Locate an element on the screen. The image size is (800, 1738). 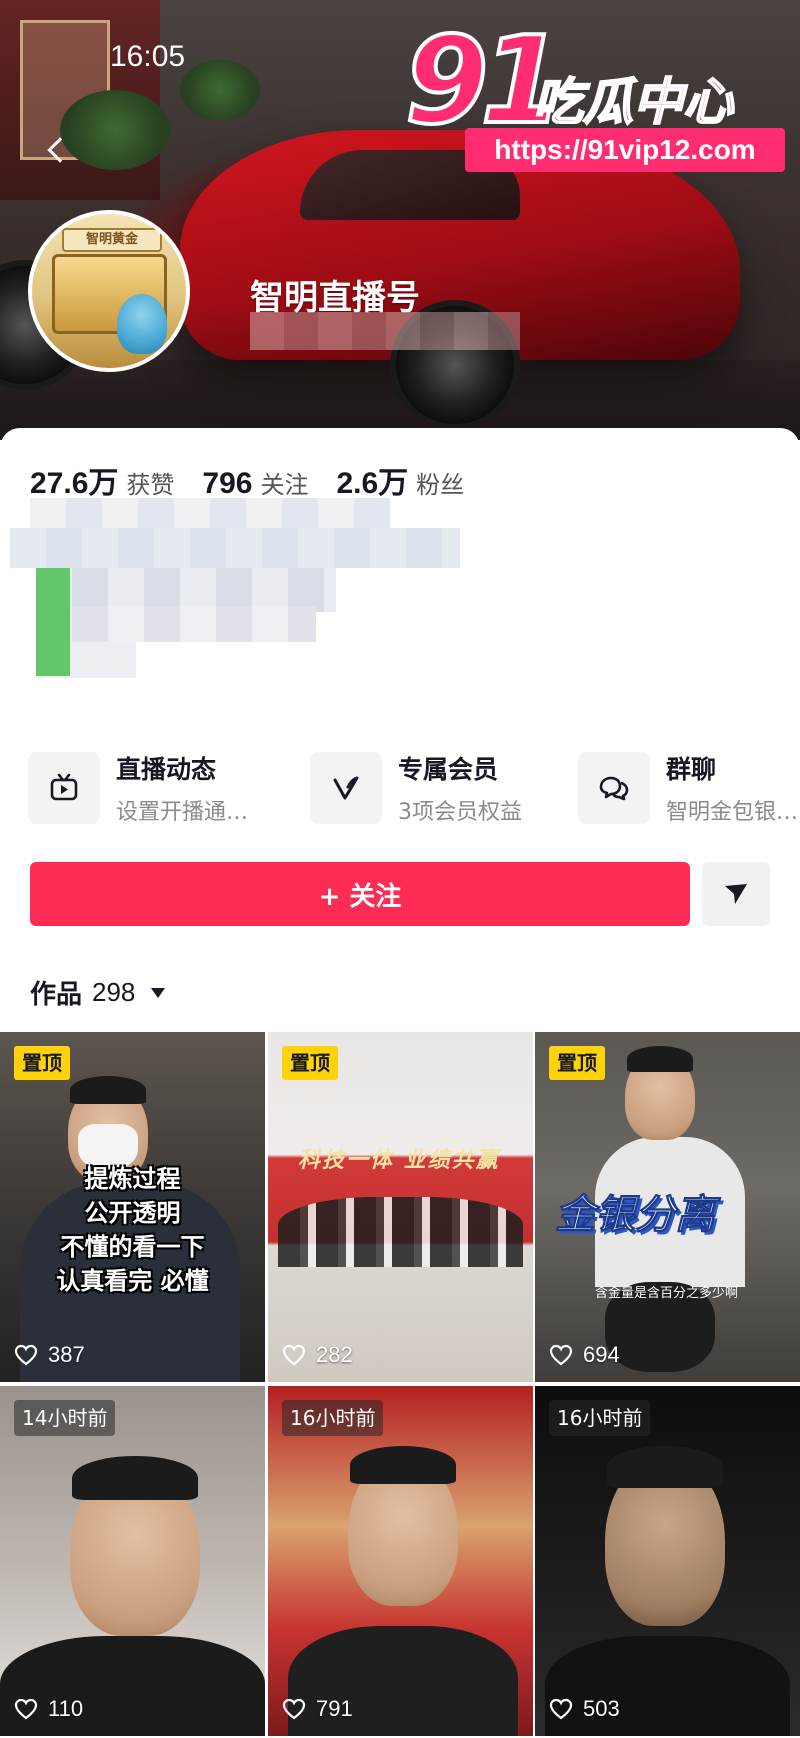
blurred-bio-accent is located at coordinates (53, 622).